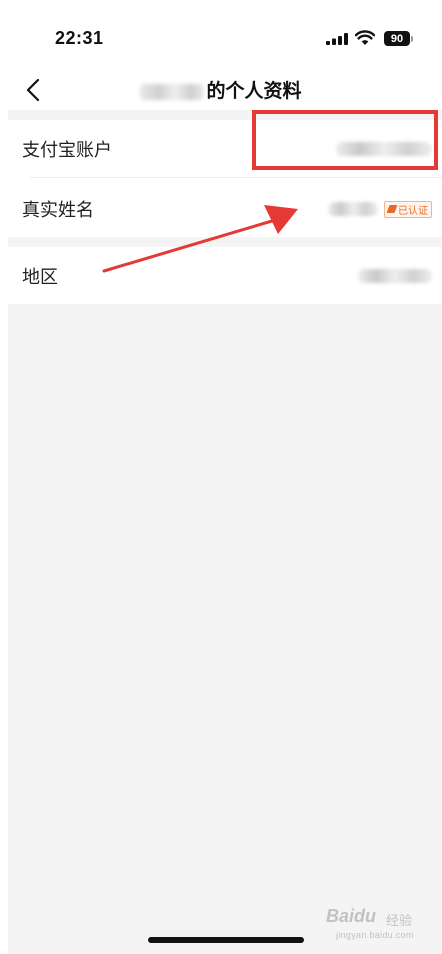  What do you see at coordinates (399, 920) in the screenshot?
I see `watermark-sub: 经验` at bounding box center [399, 920].